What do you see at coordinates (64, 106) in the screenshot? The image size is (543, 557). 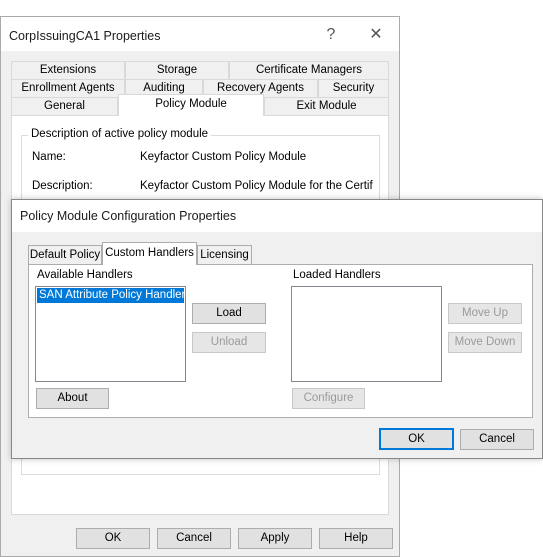 I see `tab-general: General` at bounding box center [64, 106].